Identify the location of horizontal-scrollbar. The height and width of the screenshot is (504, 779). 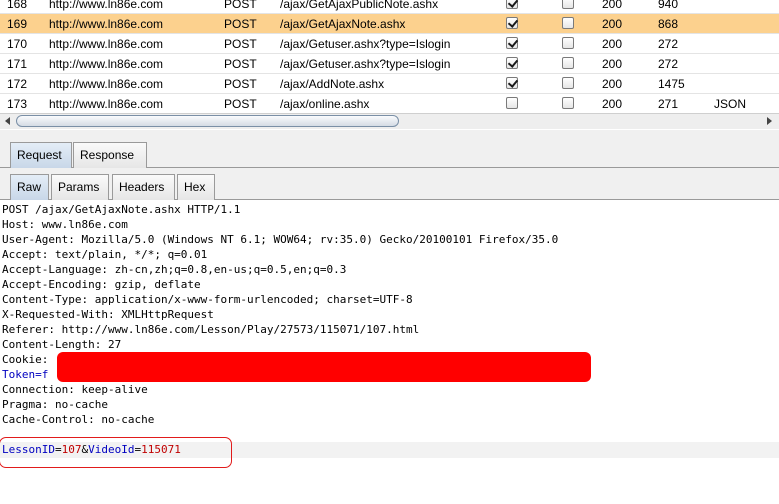
(389, 121).